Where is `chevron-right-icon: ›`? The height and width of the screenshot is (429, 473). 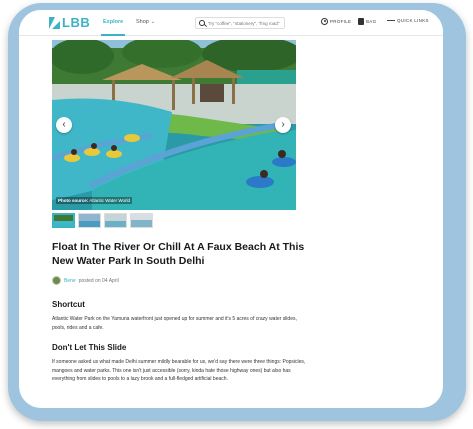
chevron-right-icon: › is located at coordinates (283, 124).